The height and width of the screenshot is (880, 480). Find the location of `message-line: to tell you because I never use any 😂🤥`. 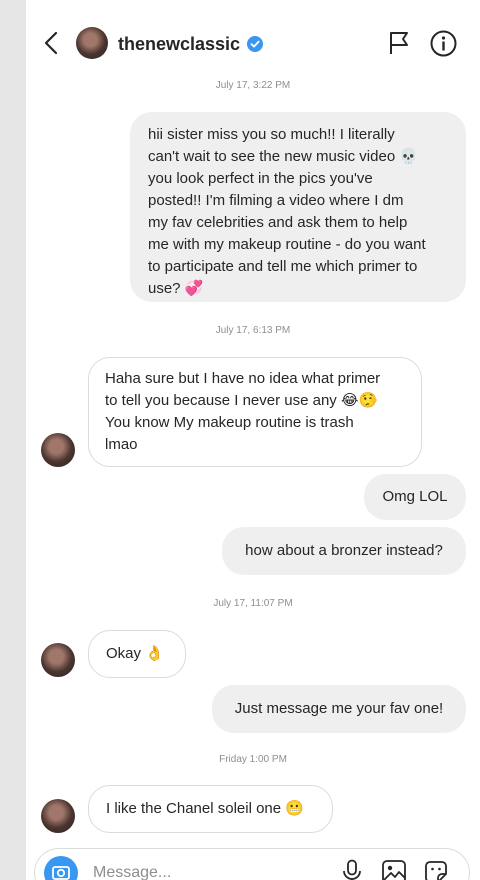

message-line: to tell you because I never use any 😂🤥 is located at coordinates (241, 400).